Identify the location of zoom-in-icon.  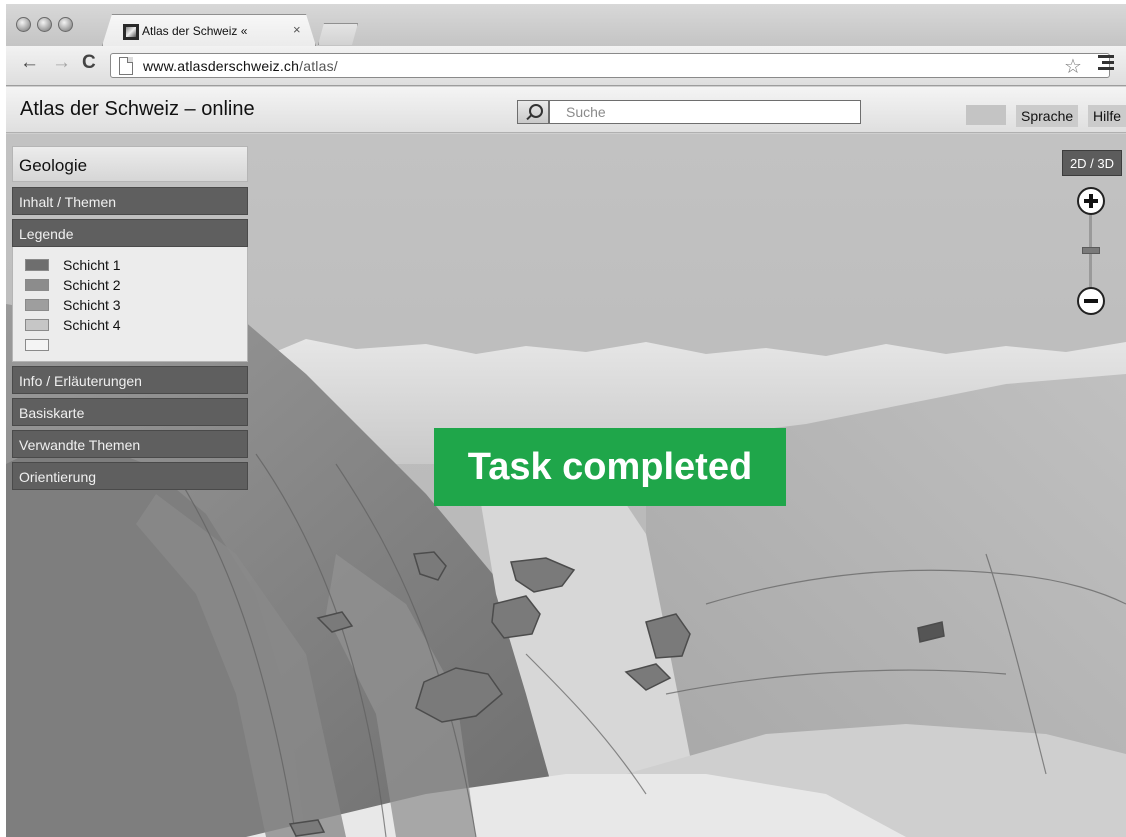
(1091, 201).